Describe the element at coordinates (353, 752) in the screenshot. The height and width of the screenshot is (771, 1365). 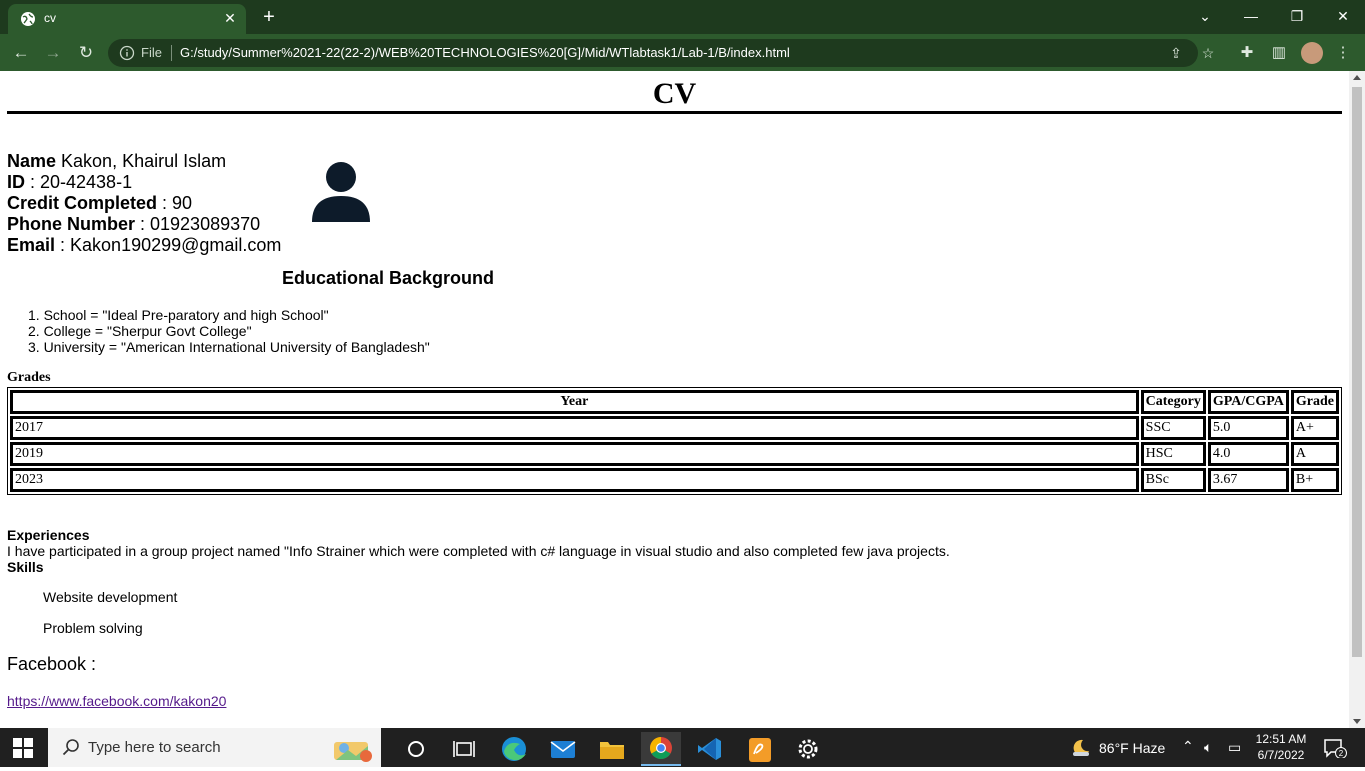
I see `search-highlight-icon` at that location.